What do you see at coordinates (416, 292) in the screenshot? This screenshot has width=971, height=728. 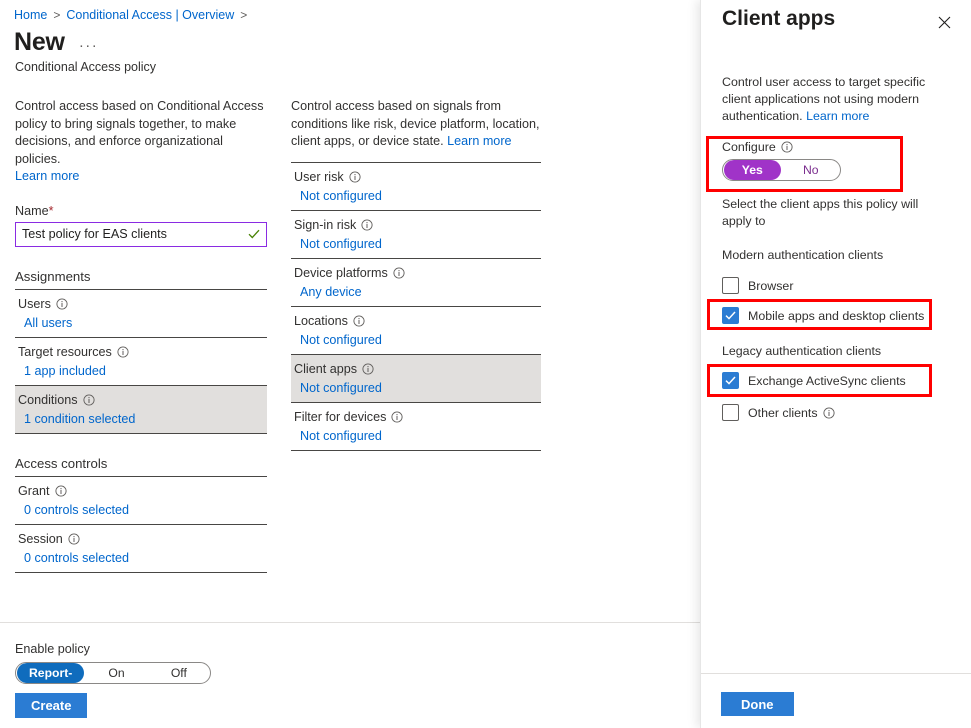 I see `device-platforms-value: Any device` at bounding box center [416, 292].